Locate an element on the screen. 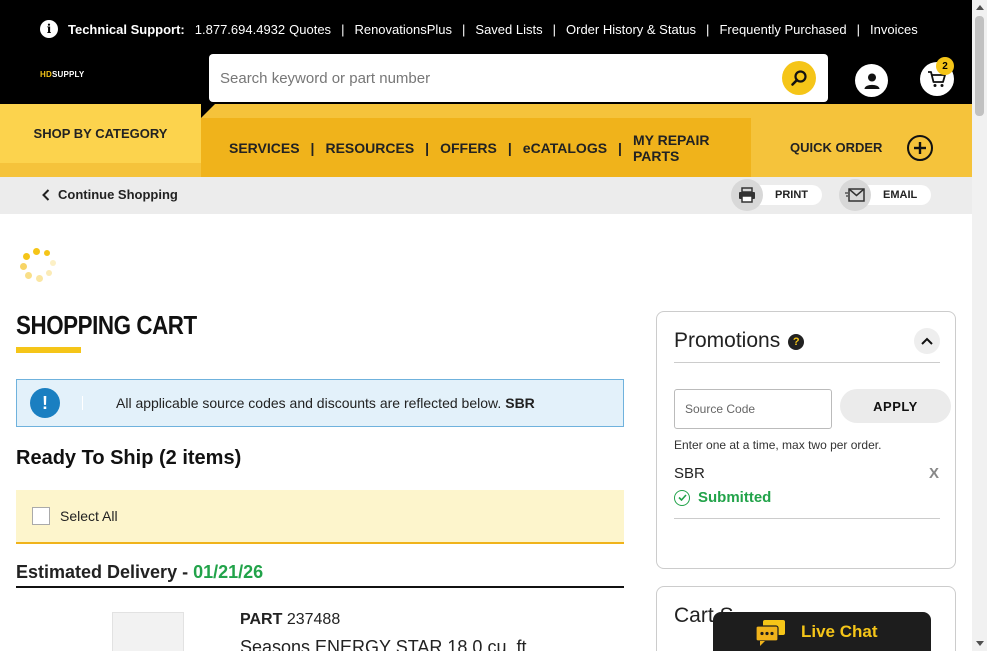 This screenshot has width=987, height=651. page-scrollbar is located at coordinates (979, 325).